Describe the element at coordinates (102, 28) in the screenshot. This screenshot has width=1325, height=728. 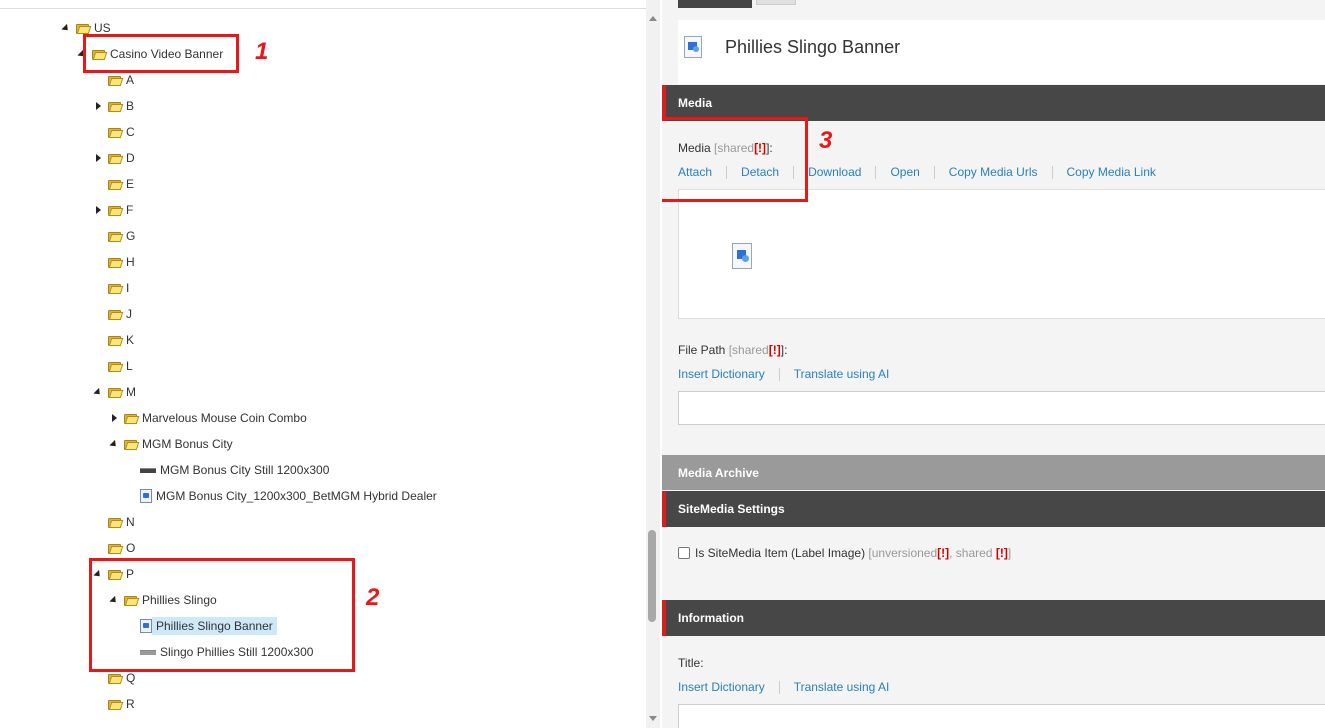
I see `tree-node-label: US` at that location.